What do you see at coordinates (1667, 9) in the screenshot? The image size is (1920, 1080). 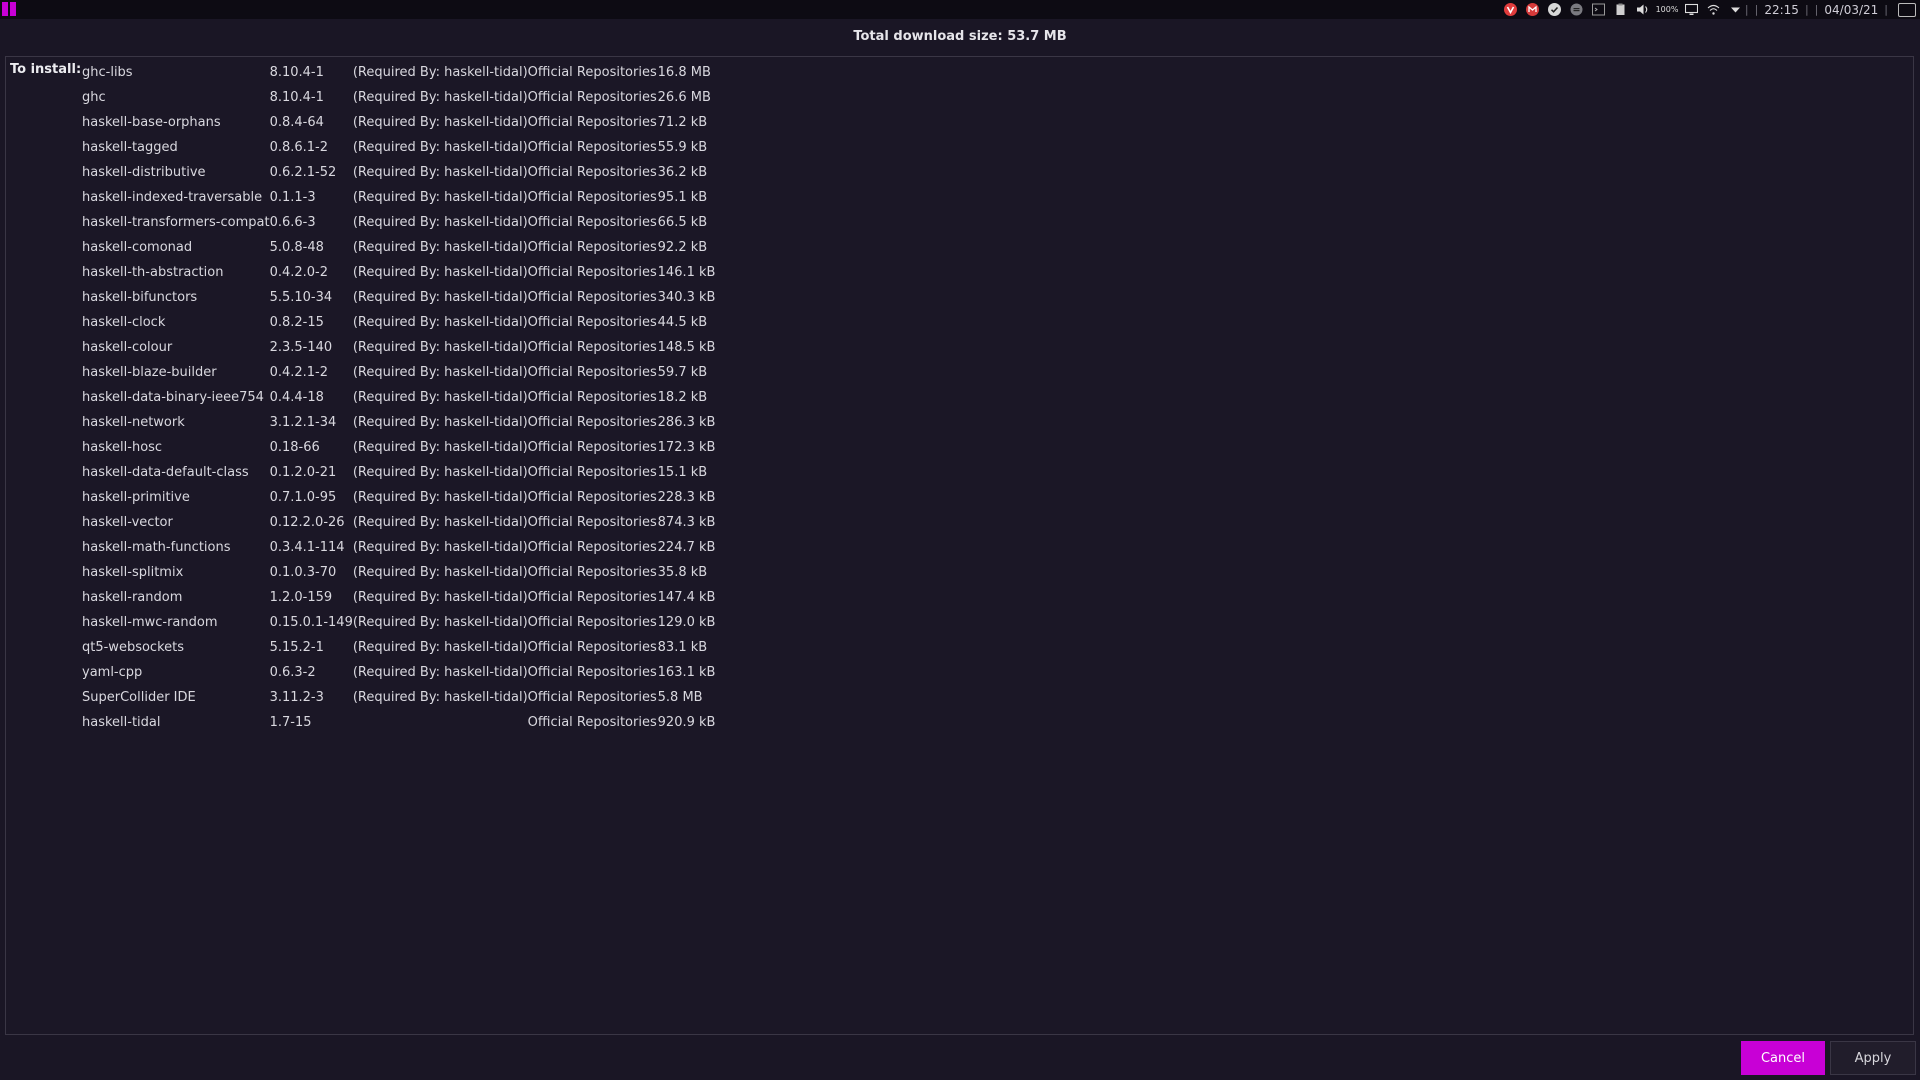 I see `battery-icon: 100%` at bounding box center [1667, 9].